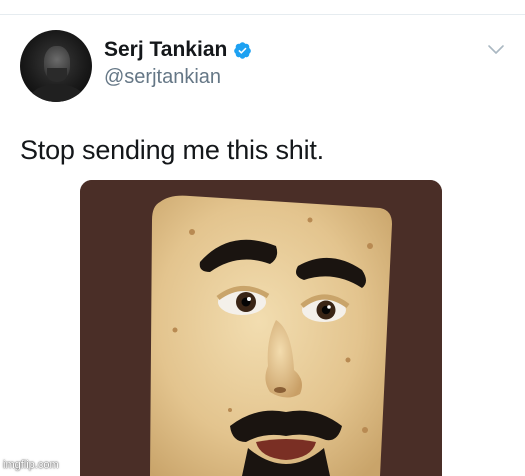 The width and height of the screenshot is (525, 476). Describe the element at coordinates (262, 14) in the screenshot. I see `top-divider` at that location.